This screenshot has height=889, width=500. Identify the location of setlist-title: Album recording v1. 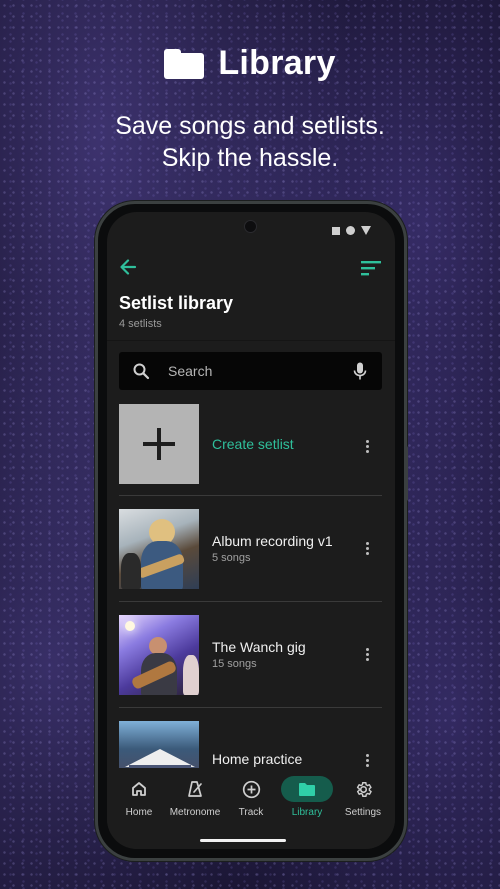
(272, 541).